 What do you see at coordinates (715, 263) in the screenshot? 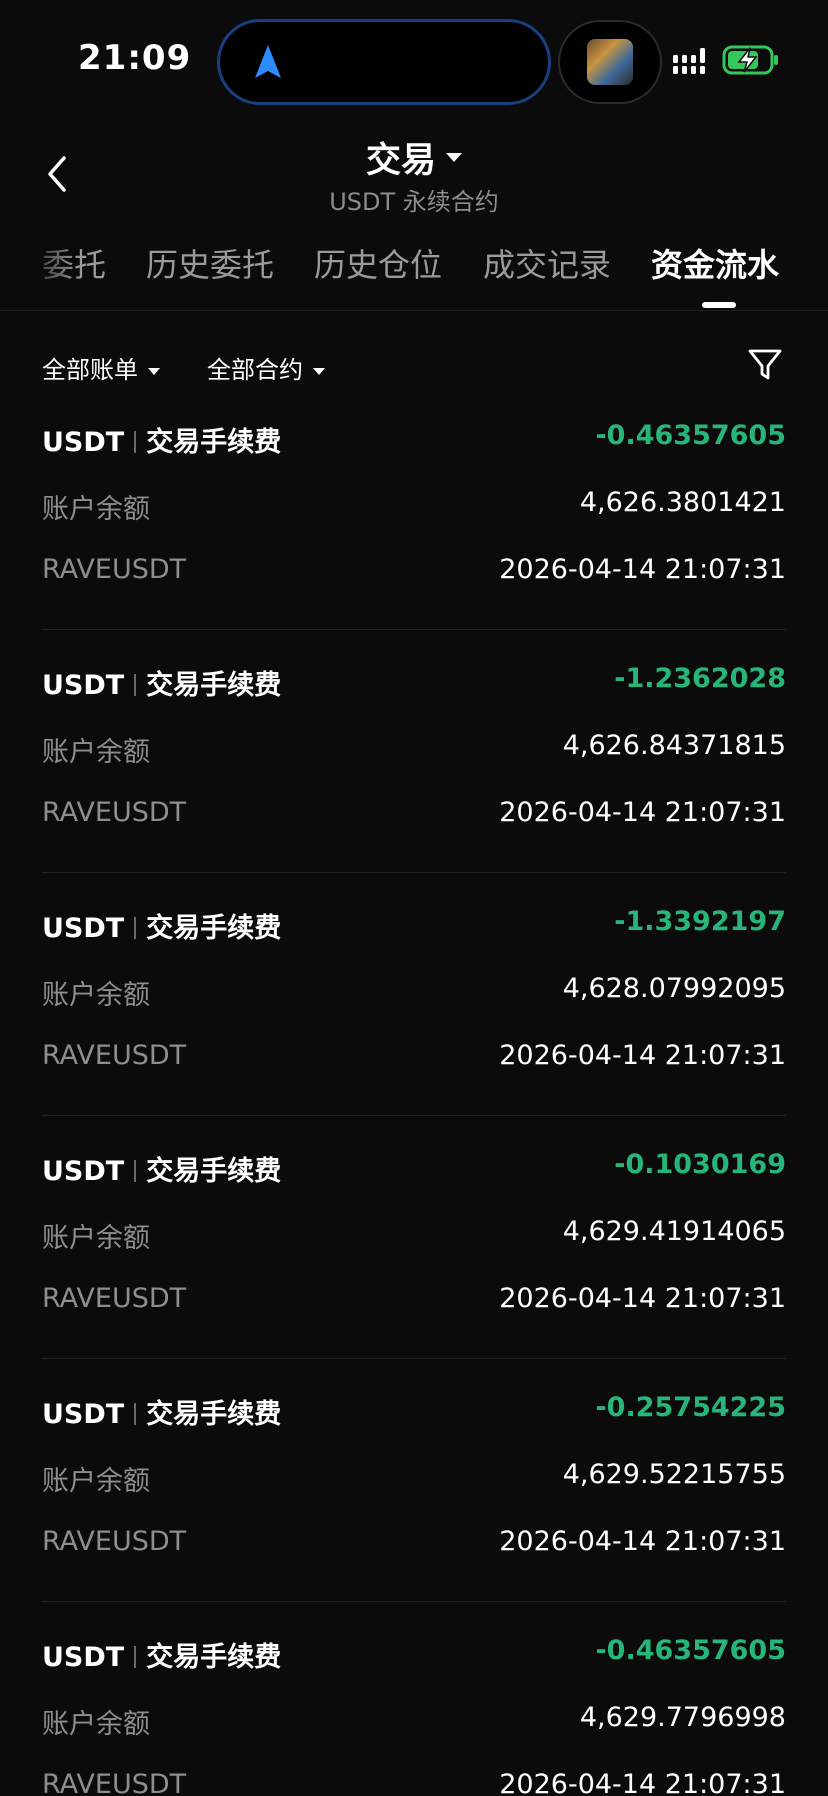
I see `tab-funding-flow: 资金流水` at bounding box center [715, 263].